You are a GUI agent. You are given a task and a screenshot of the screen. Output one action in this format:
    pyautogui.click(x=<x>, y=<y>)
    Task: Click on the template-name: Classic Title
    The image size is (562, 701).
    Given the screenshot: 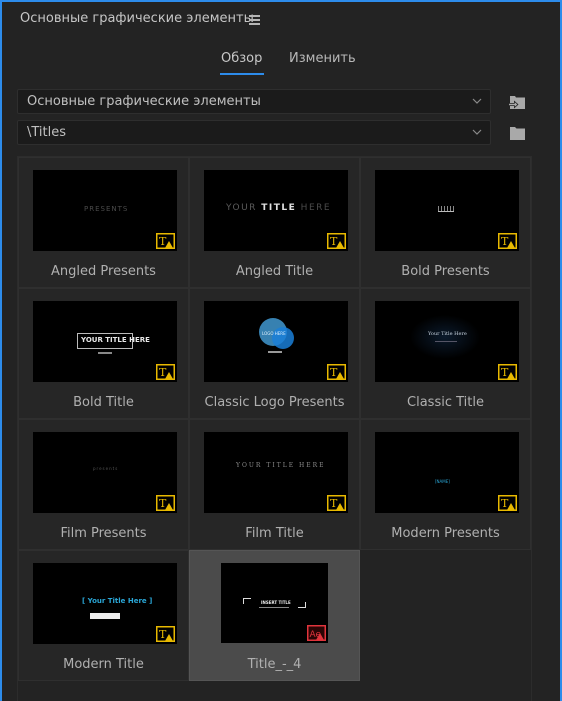 What is the action you would take?
    pyautogui.click(x=445, y=402)
    